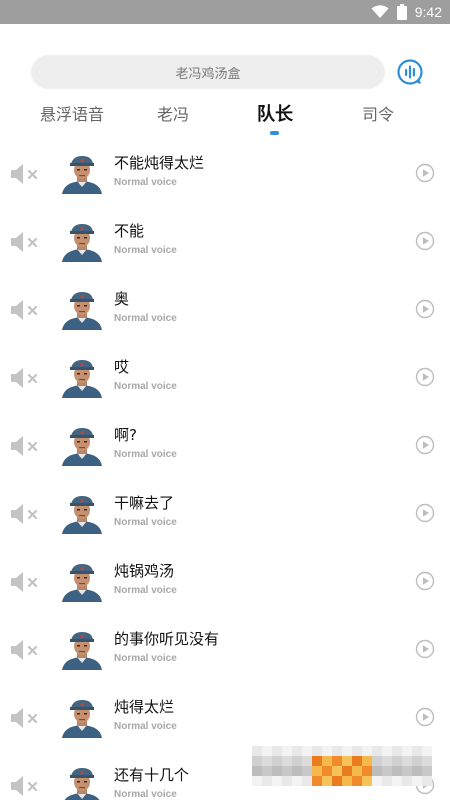 Image resolution: width=450 pixels, height=800 pixels. I want to click on voice-list-item: 哎 Normal voice, so click(225, 378).